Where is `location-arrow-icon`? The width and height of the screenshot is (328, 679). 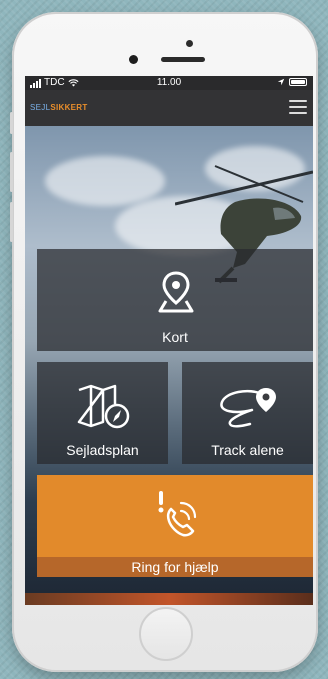 location-arrow-icon is located at coordinates (281, 82).